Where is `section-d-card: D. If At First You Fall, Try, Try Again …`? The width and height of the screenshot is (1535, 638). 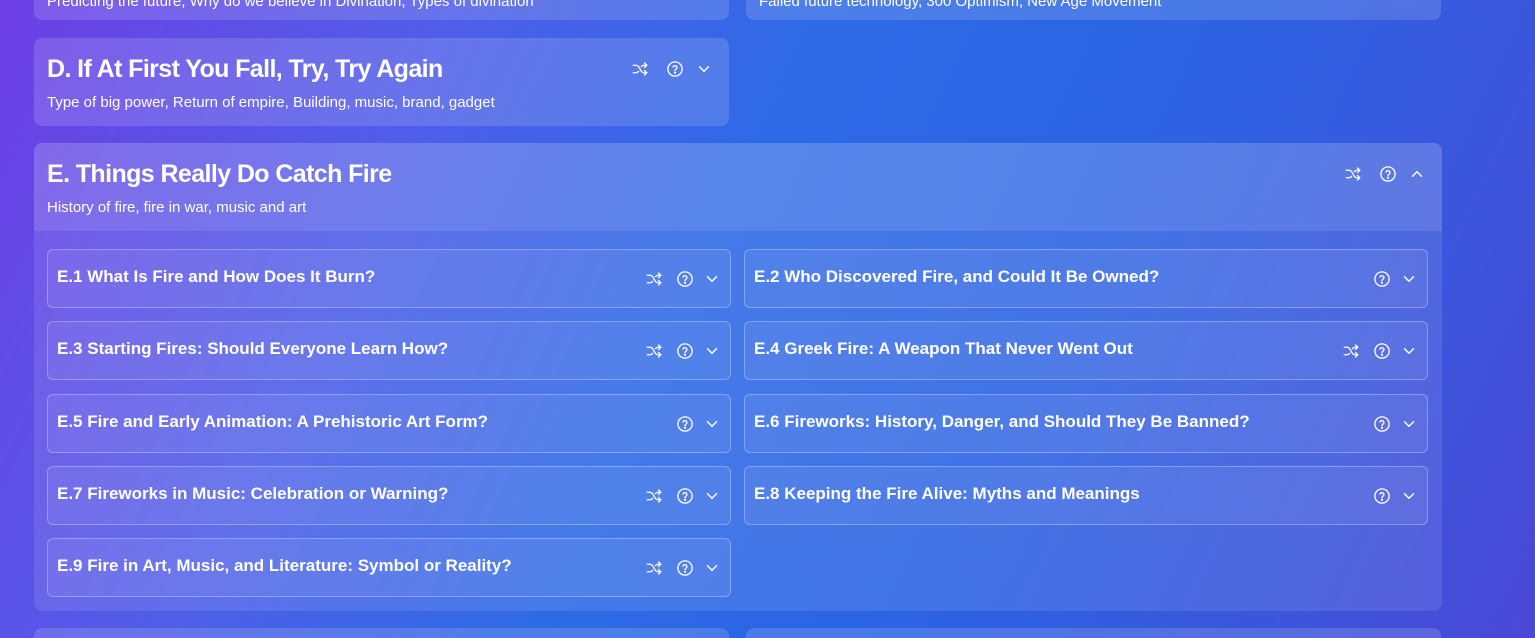 section-d-card: D. If At First You Fall, Try, Try Again … is located at coordinates (381, 82).